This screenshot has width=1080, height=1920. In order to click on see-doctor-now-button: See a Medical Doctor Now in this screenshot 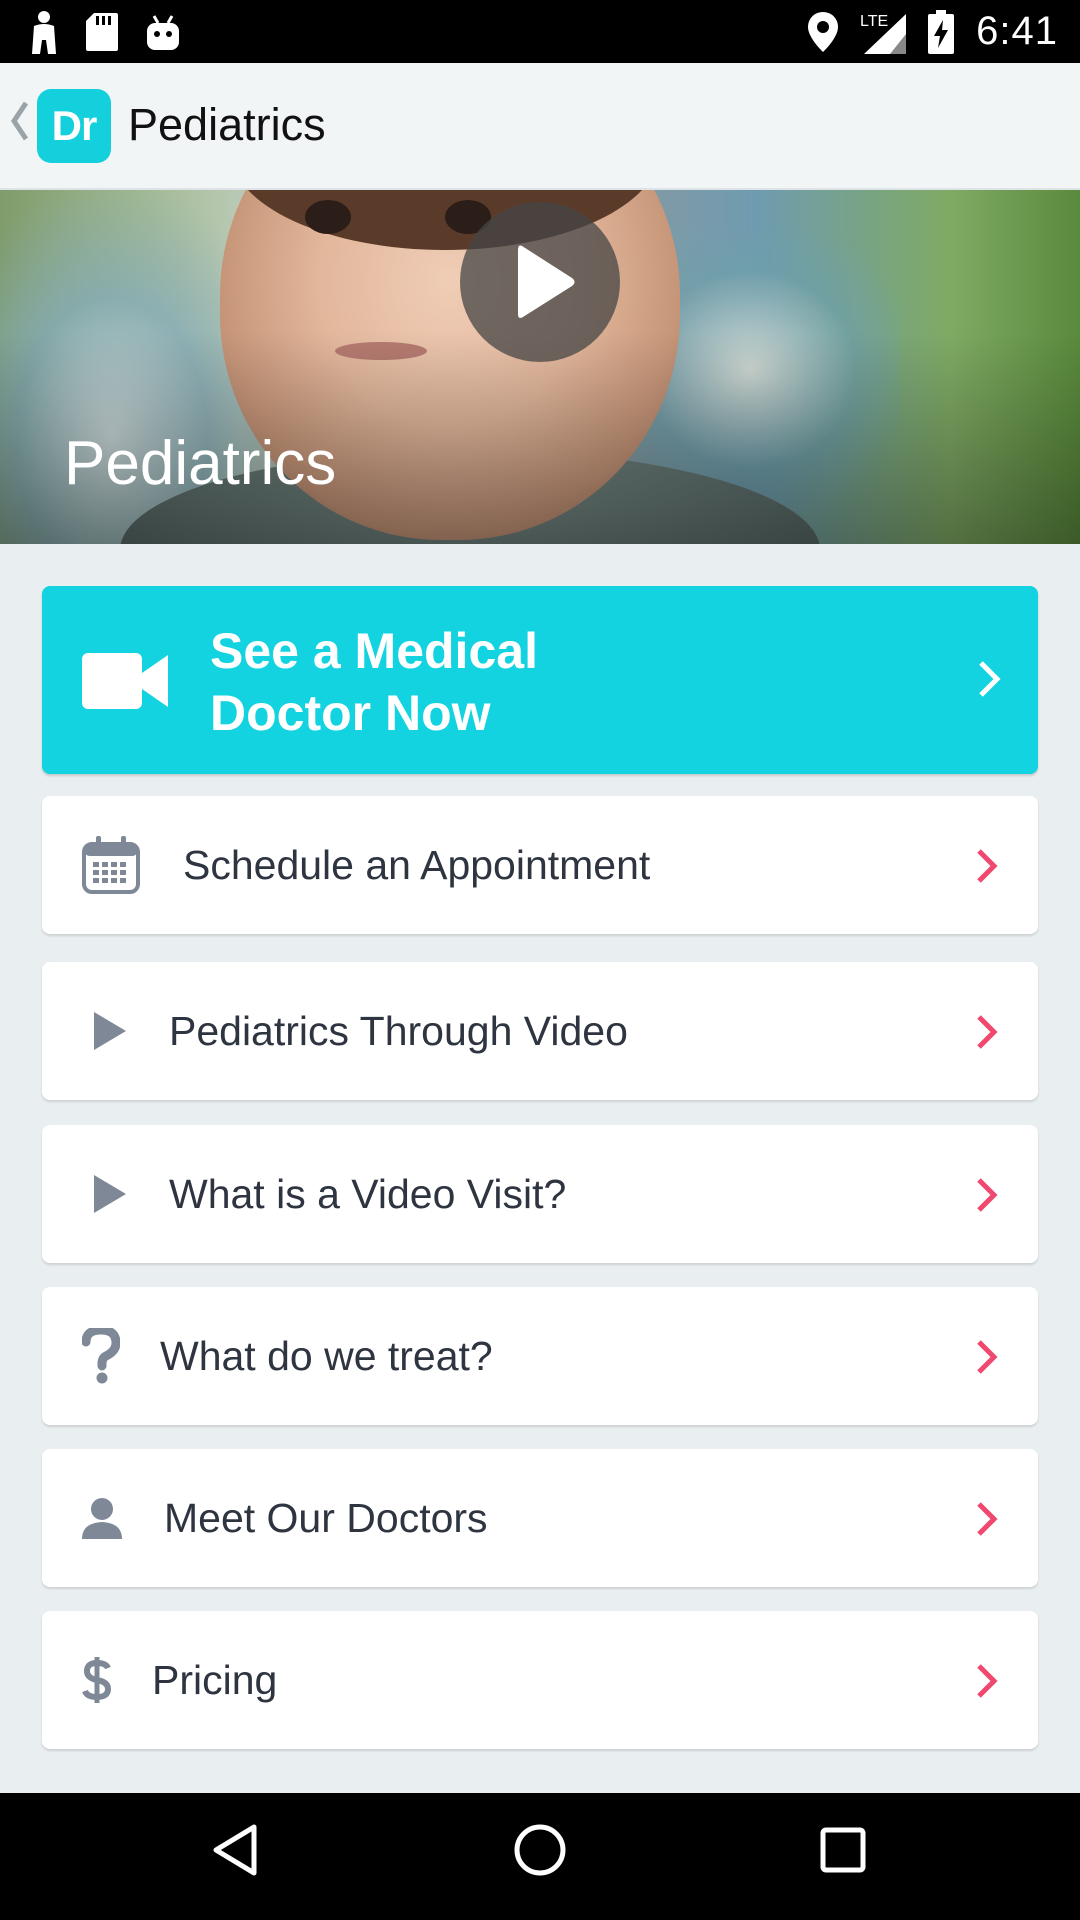, I will do `click(540, 680)`.